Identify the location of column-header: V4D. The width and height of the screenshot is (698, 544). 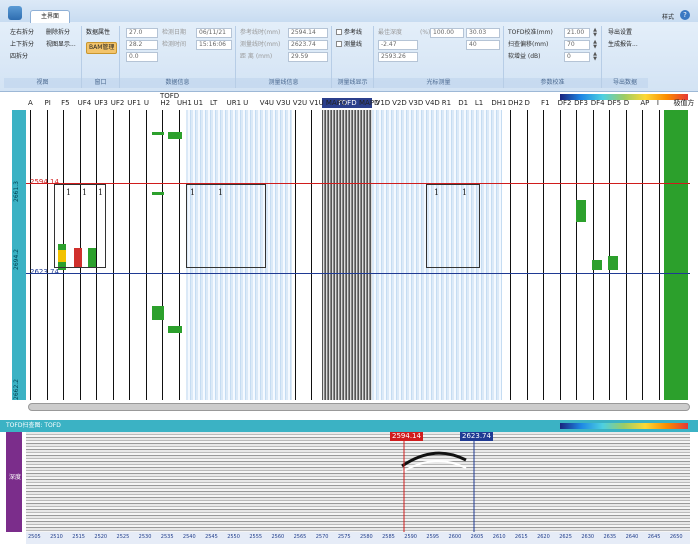
(432, 103).